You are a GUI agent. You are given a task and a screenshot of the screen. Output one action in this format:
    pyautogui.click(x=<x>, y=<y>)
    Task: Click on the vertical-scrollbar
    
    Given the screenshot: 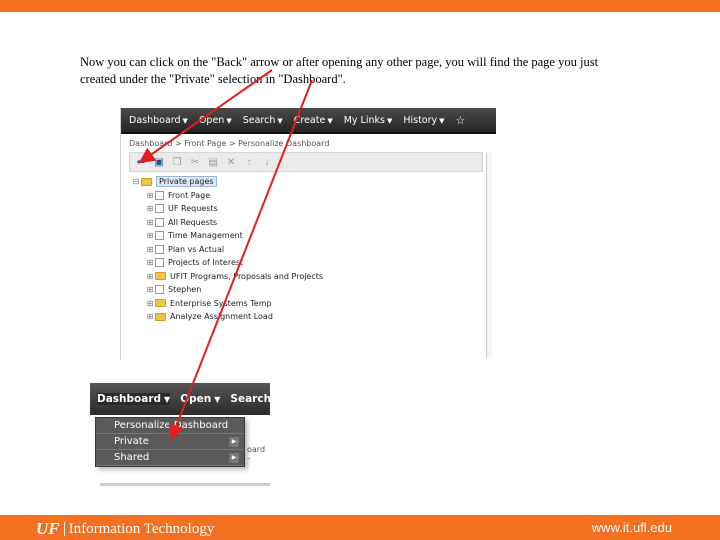 What is the action you would take?
    pyautogui.click(x=489, y=255)
    